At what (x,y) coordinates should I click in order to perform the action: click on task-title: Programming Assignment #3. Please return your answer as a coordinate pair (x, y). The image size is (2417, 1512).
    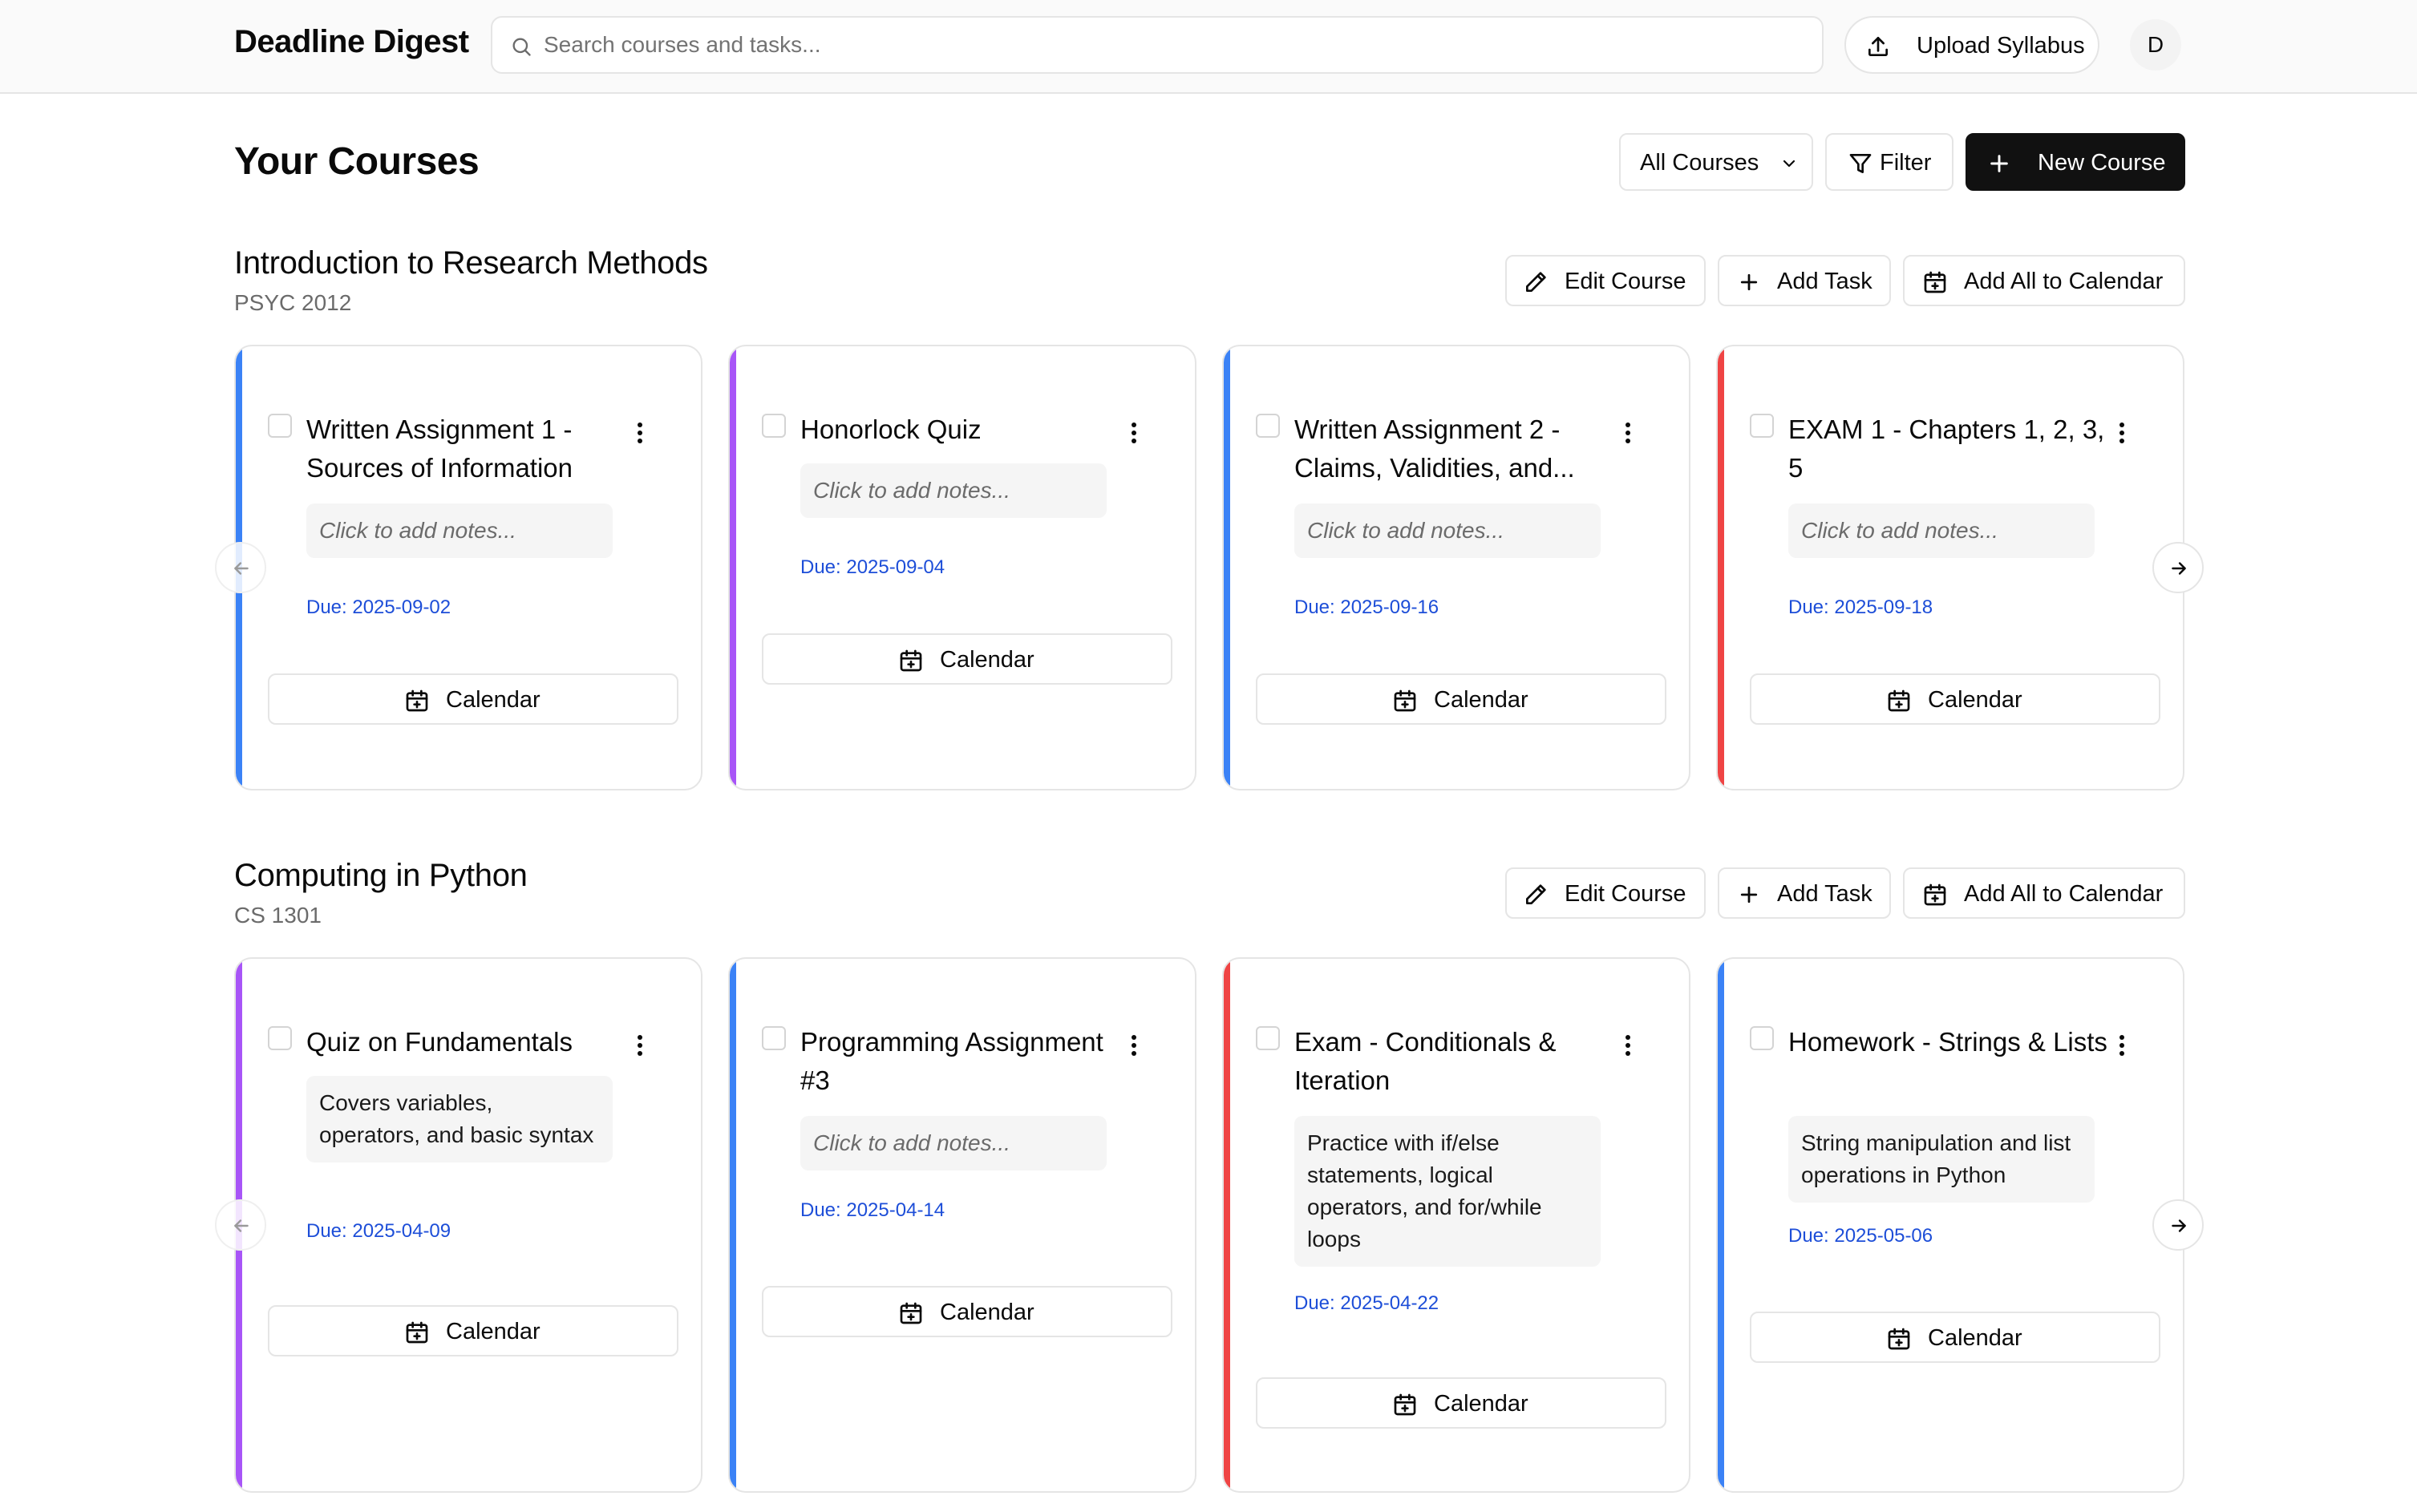
    Looking at the image, I should click on (968, 1061).